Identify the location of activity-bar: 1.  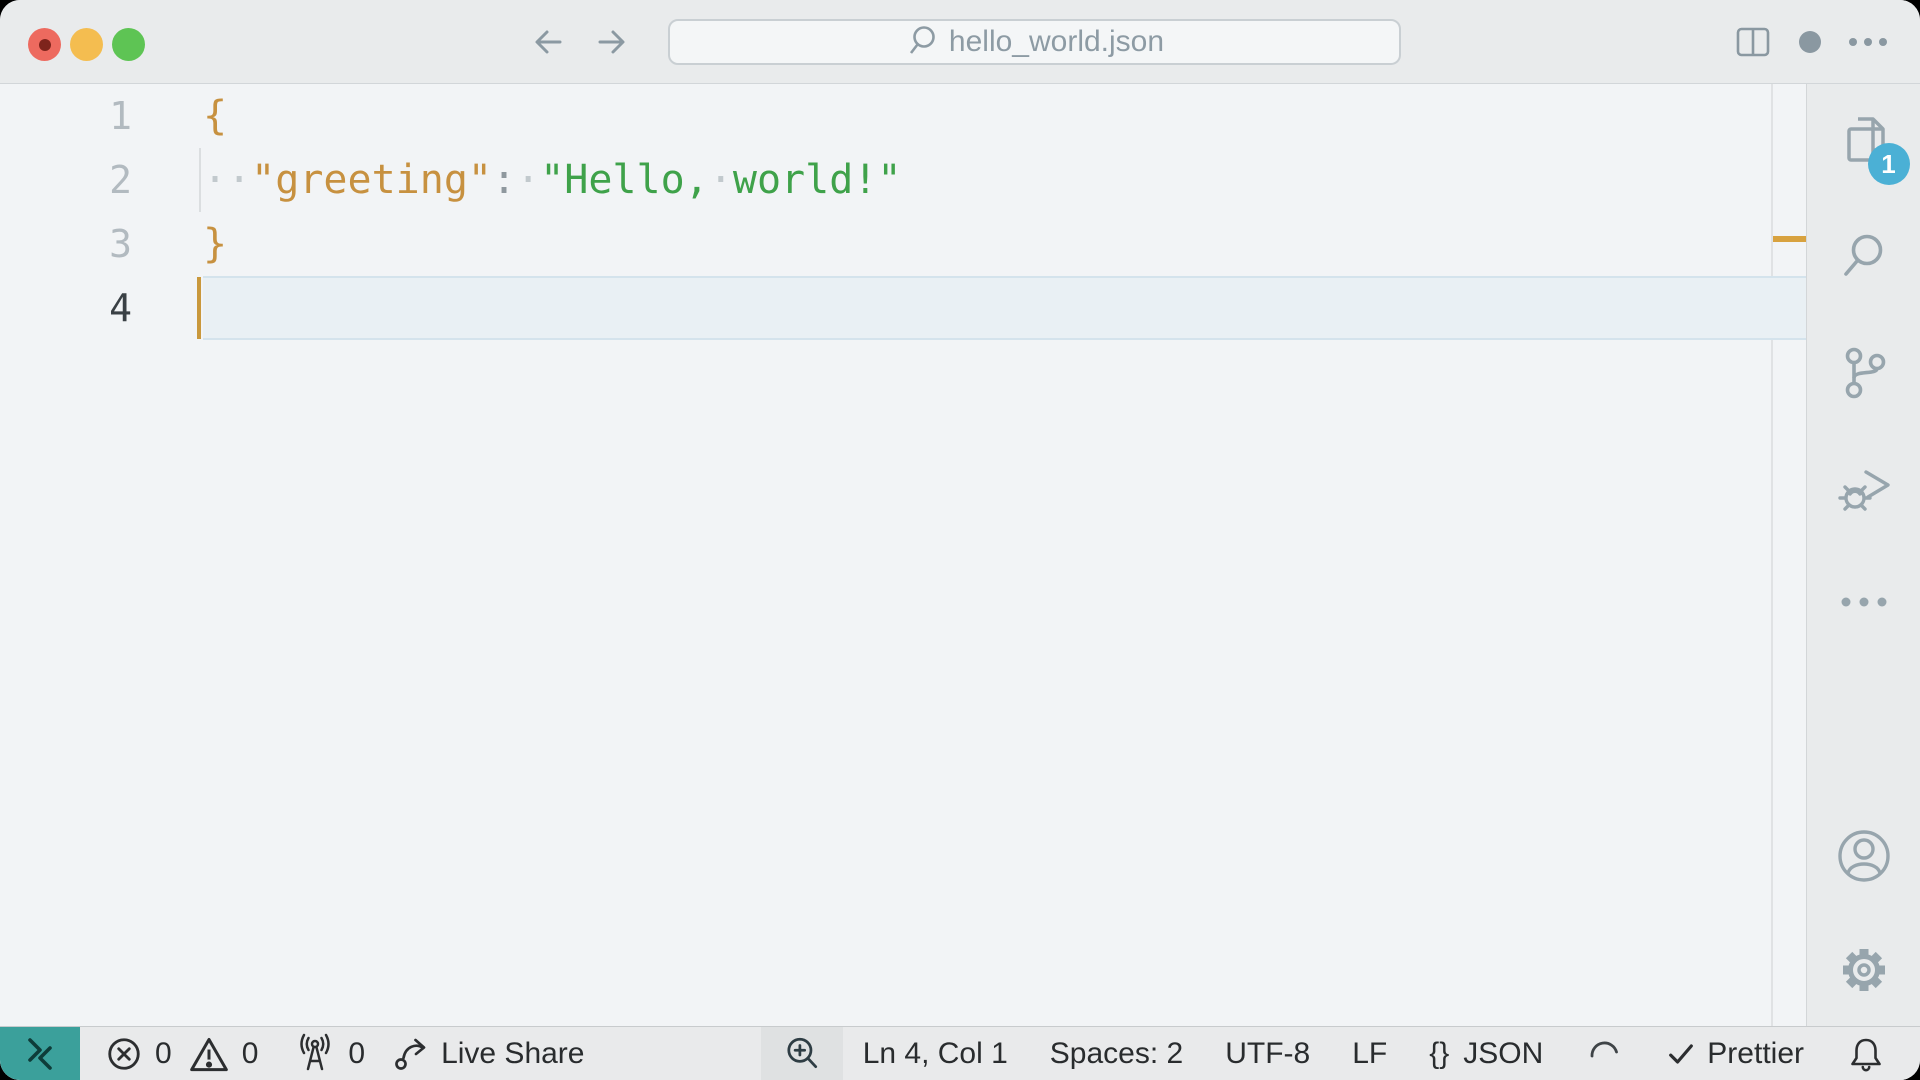
(1863, 555).